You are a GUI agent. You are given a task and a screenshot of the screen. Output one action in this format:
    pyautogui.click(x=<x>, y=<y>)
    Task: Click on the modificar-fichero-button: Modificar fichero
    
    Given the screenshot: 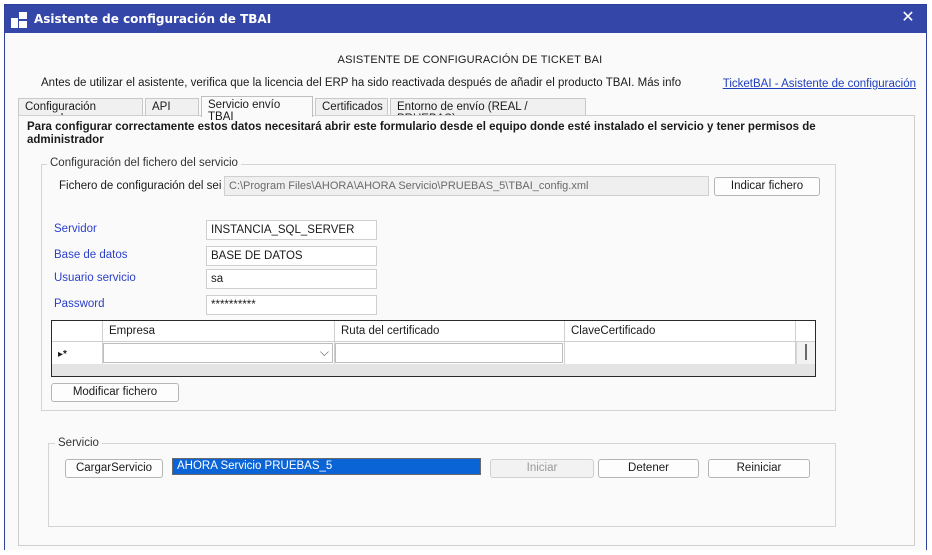 What is the action you would take?
    pyautogui.click(x=115, y=392)
    